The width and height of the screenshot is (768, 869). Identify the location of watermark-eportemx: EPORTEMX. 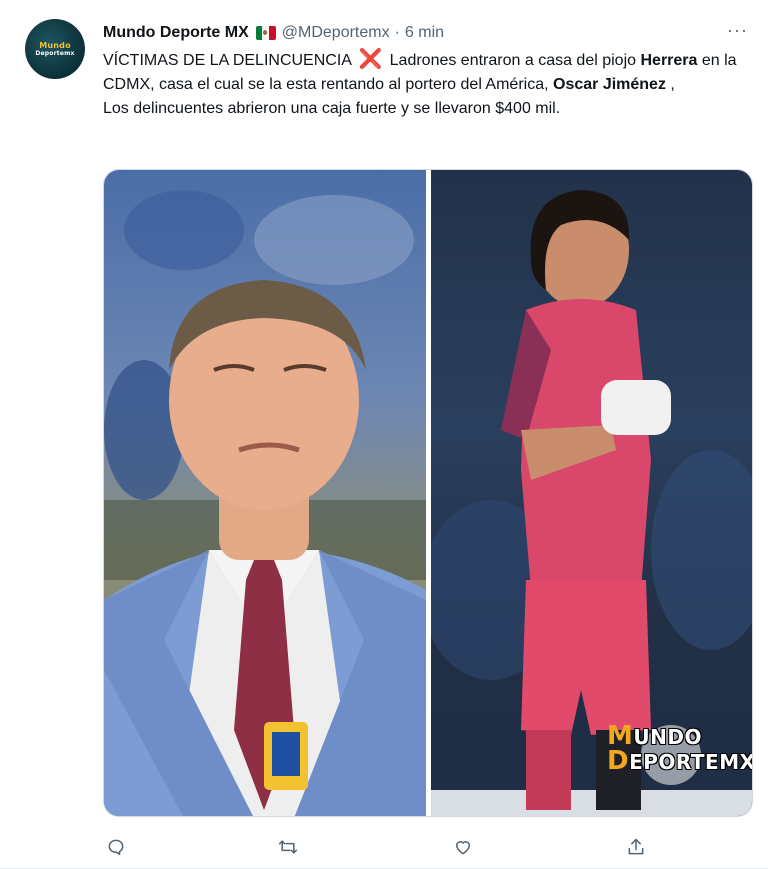
(691, 762).